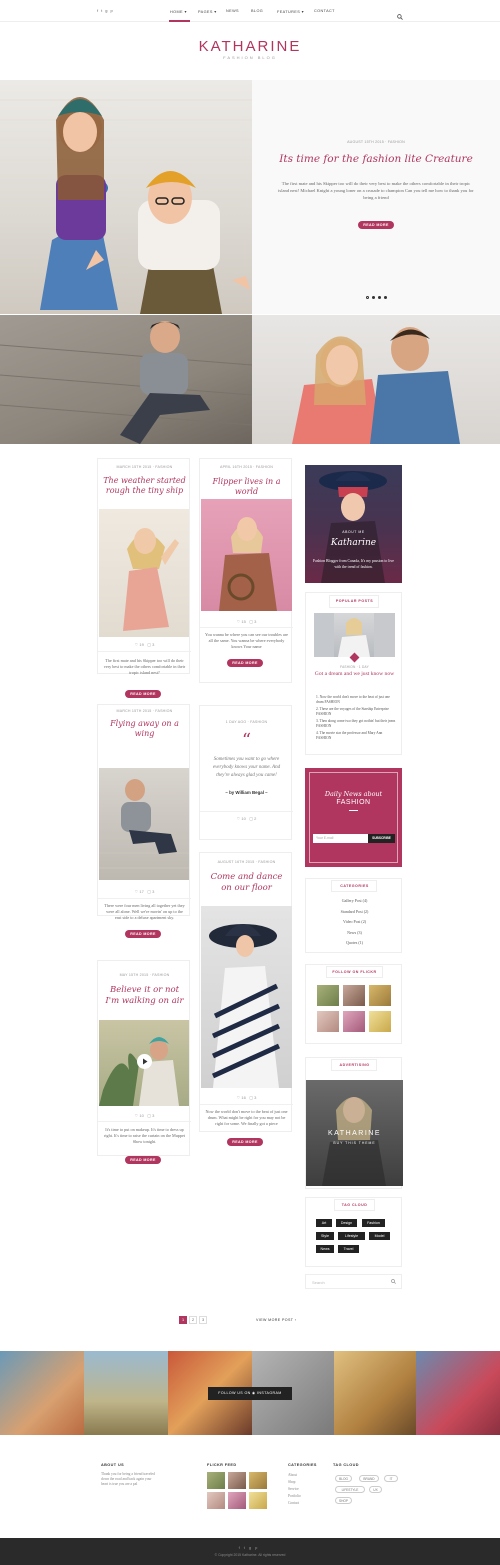 The image size is (500, 1565). I want to click on post-title: The weather started rough the tiny ship, so click(144, 486).